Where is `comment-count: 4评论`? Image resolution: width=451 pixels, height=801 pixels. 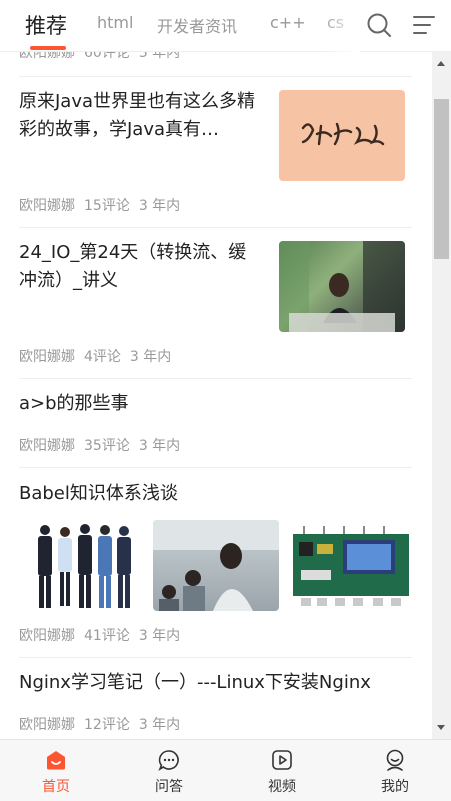
comment-count: 4评论 is located at coordinates (102, 357).